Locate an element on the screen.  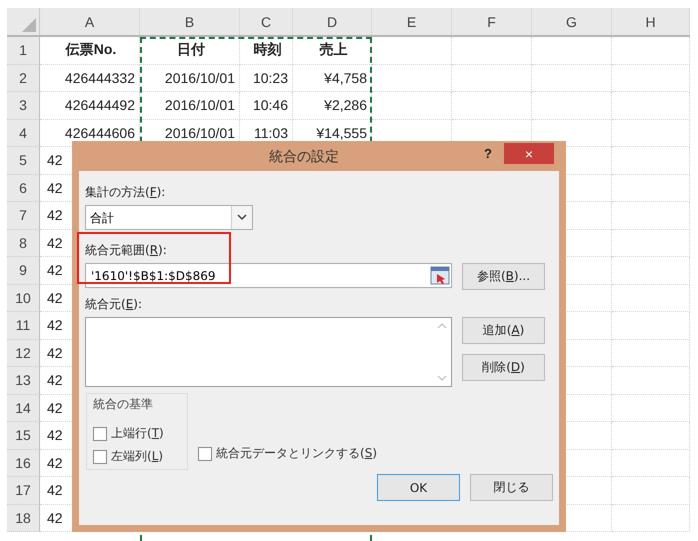
row-header: 14 is located at coordinates (23, 408).